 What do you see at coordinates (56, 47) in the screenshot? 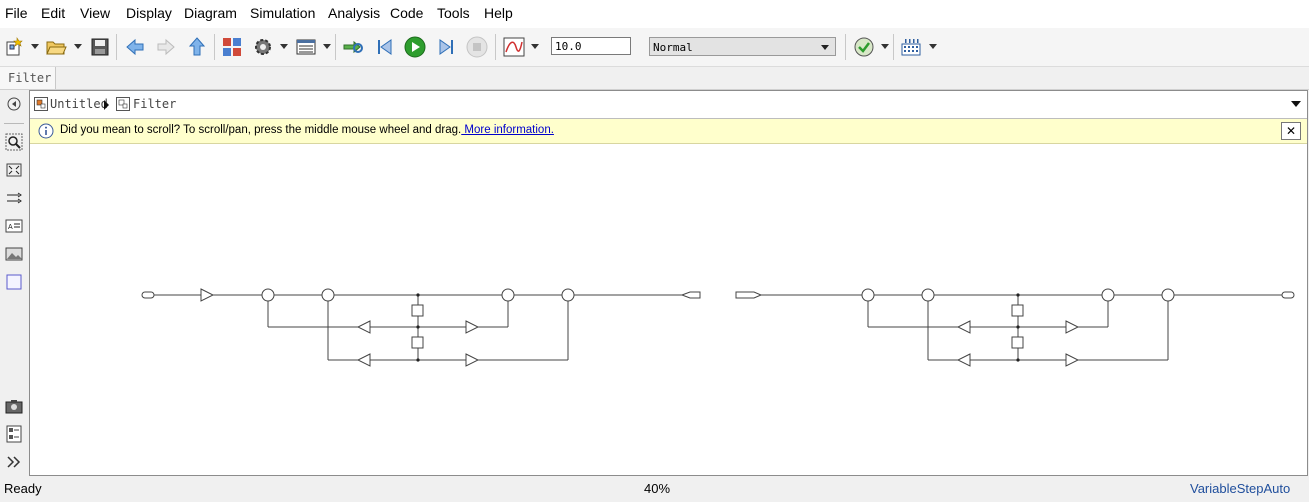
I see `open-icon` at bounding box center [56, 47].